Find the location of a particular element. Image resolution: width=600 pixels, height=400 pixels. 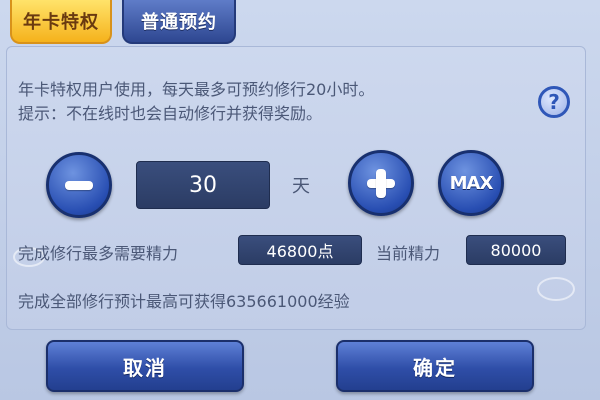

confirm-button: 确定 is located at coordinates (435, 366).